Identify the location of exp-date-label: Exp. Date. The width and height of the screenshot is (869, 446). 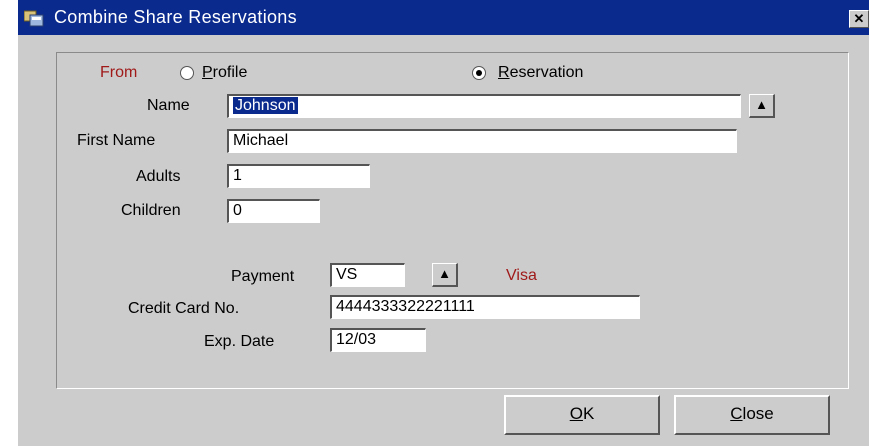
(239, 341).